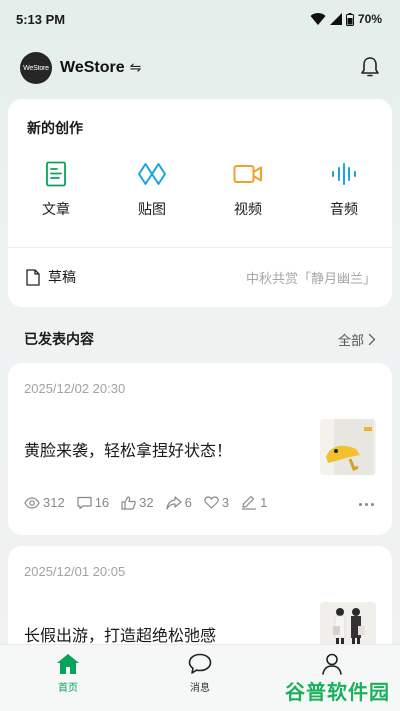  I want to click on create-video-button: 视频, so click(248, 190).